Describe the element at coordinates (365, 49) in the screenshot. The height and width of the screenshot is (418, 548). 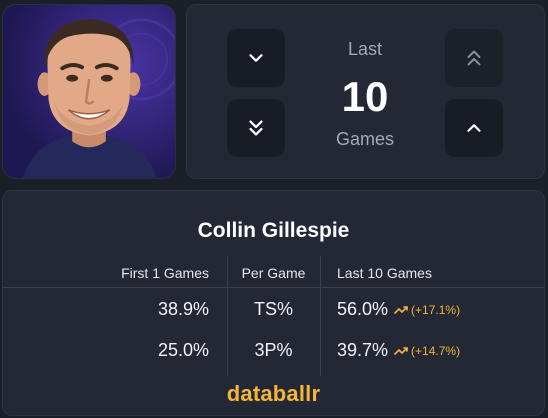
I see `range-top-label: Last` at that location.